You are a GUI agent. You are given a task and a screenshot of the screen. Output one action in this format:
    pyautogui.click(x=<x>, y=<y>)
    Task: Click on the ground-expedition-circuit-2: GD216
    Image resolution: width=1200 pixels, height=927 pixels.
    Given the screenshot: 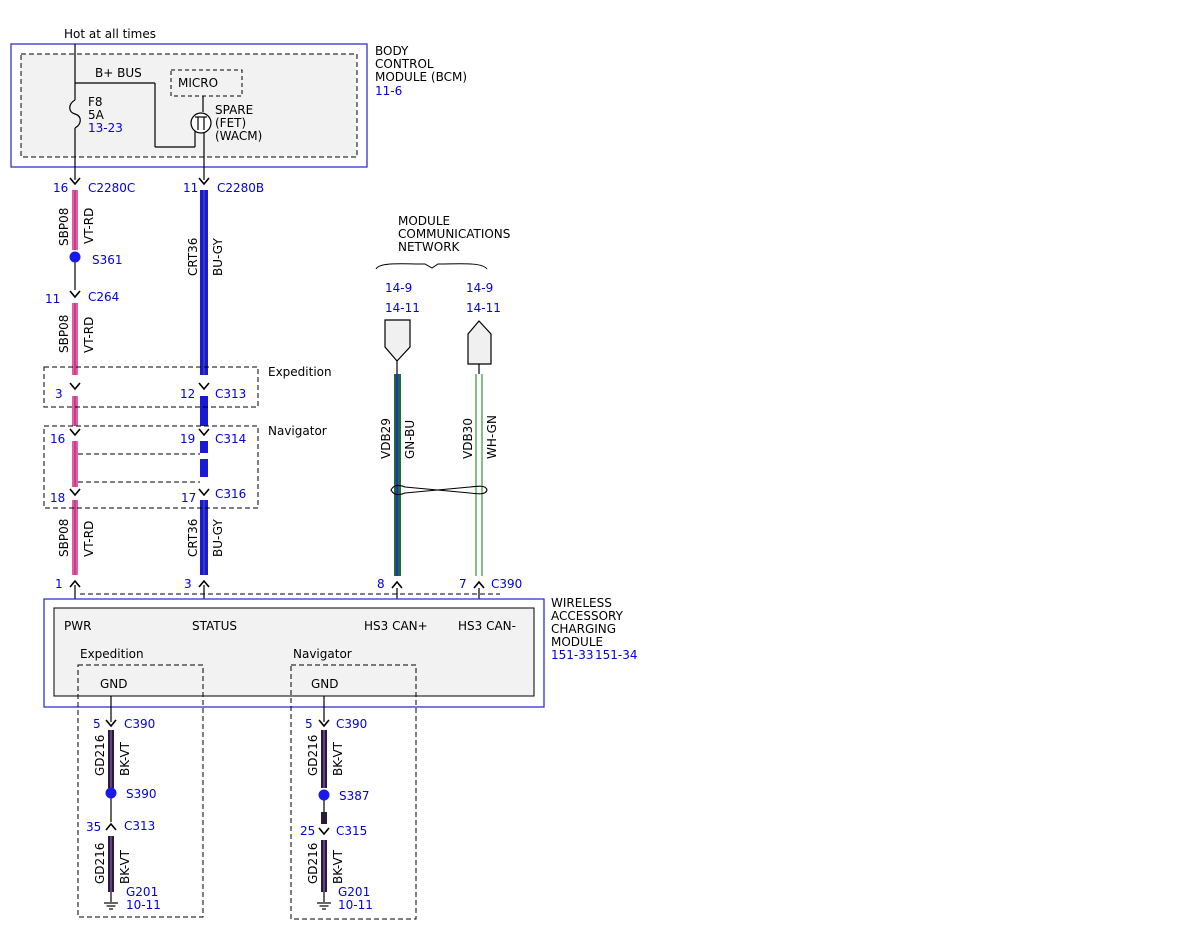 What is the action you would take?
    pyautogui.click(x=100, y=863)
    